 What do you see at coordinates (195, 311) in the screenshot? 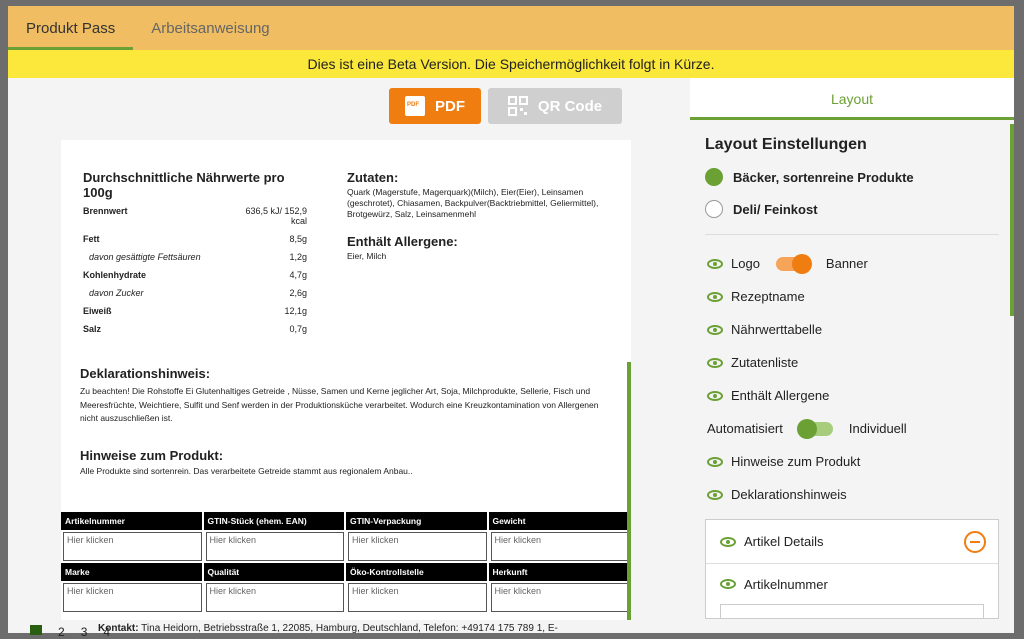
I see `nutrition-row: Eiweiß 12,1g` at bounding box center [195, 311].